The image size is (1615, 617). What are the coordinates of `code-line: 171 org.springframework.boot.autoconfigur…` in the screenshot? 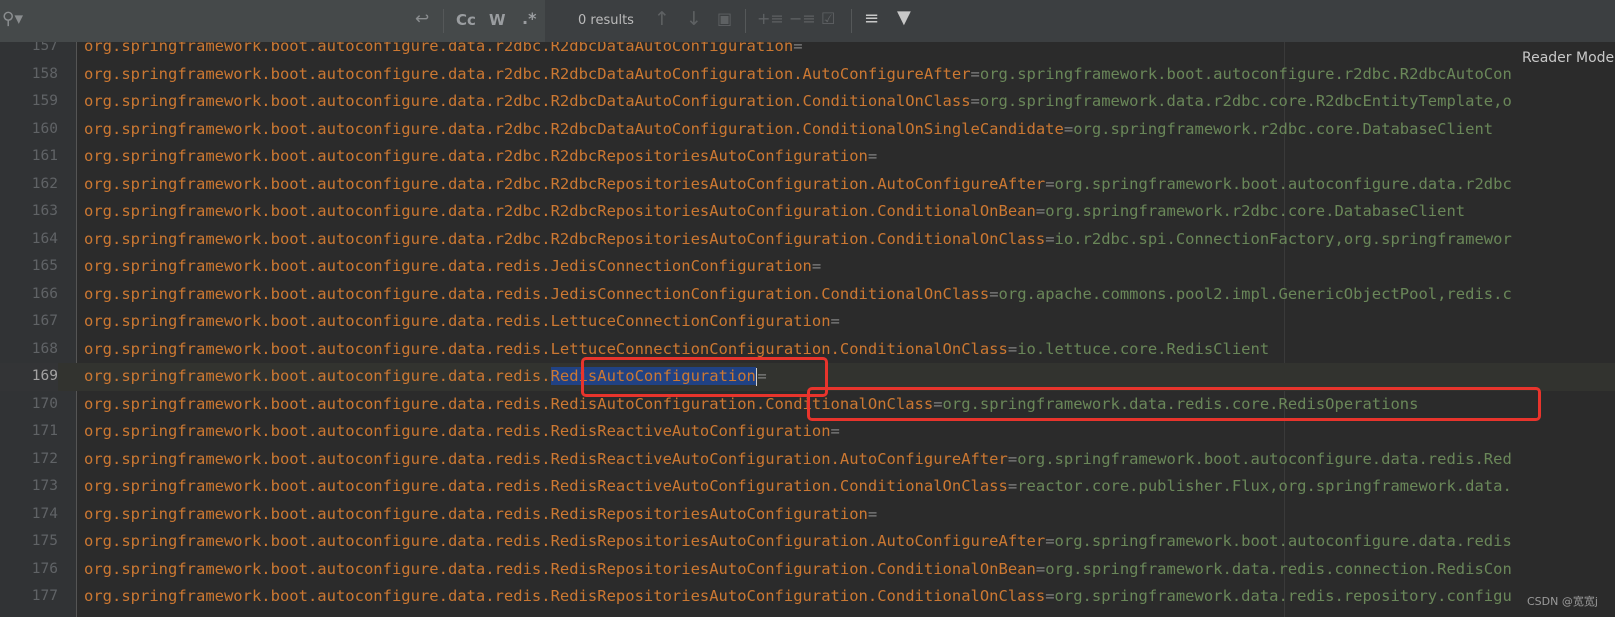 It's located at (807, 432).